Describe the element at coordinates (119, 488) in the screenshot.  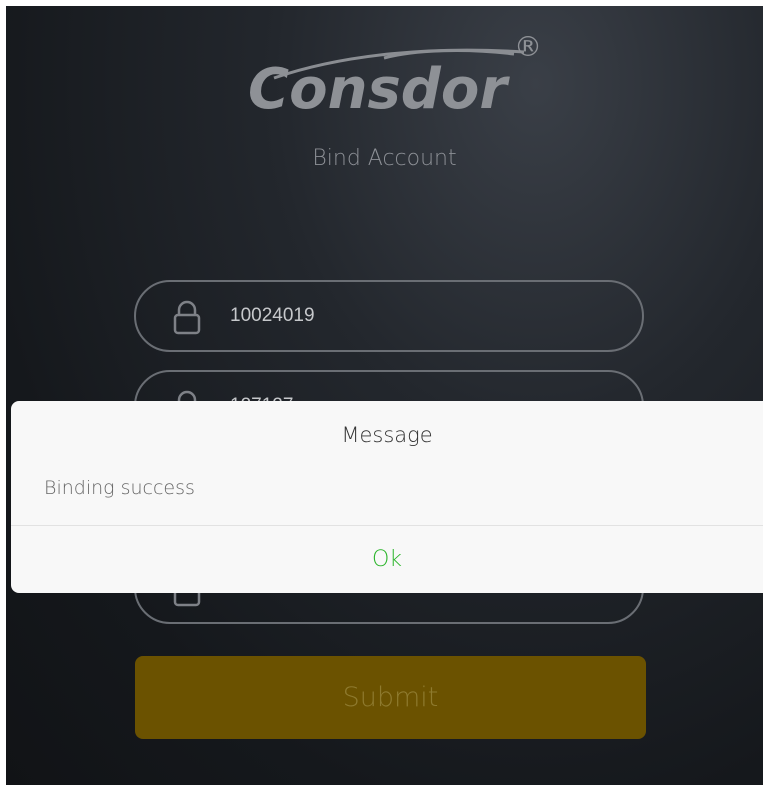
I see `dialog-message: Binding success` at that location.